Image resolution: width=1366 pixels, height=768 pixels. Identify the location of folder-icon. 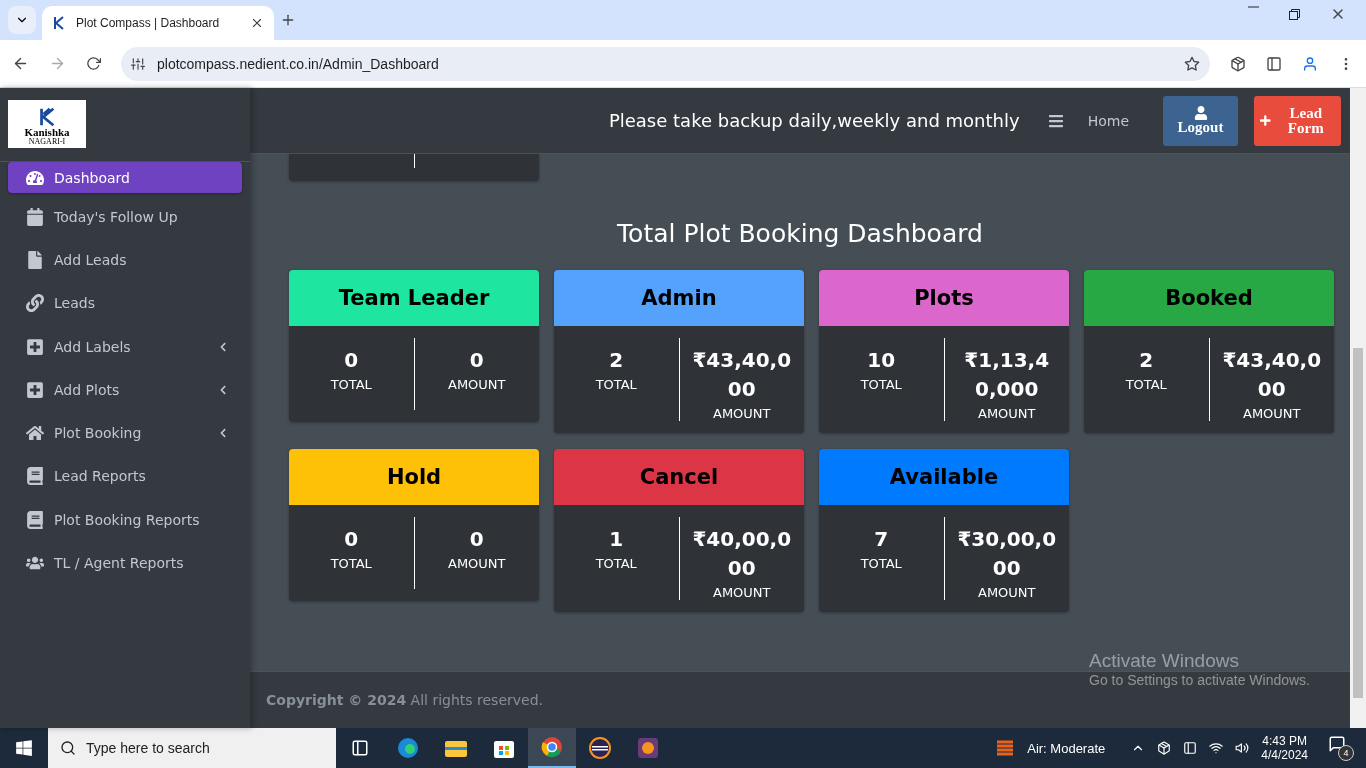
(456, 748).